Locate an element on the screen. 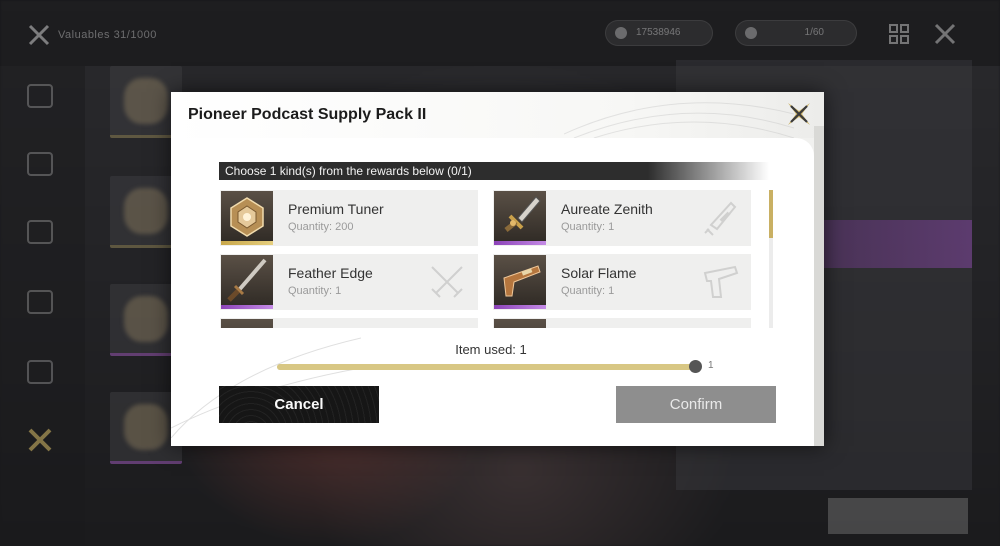  header-decoration is located at coordinates (679, 120).